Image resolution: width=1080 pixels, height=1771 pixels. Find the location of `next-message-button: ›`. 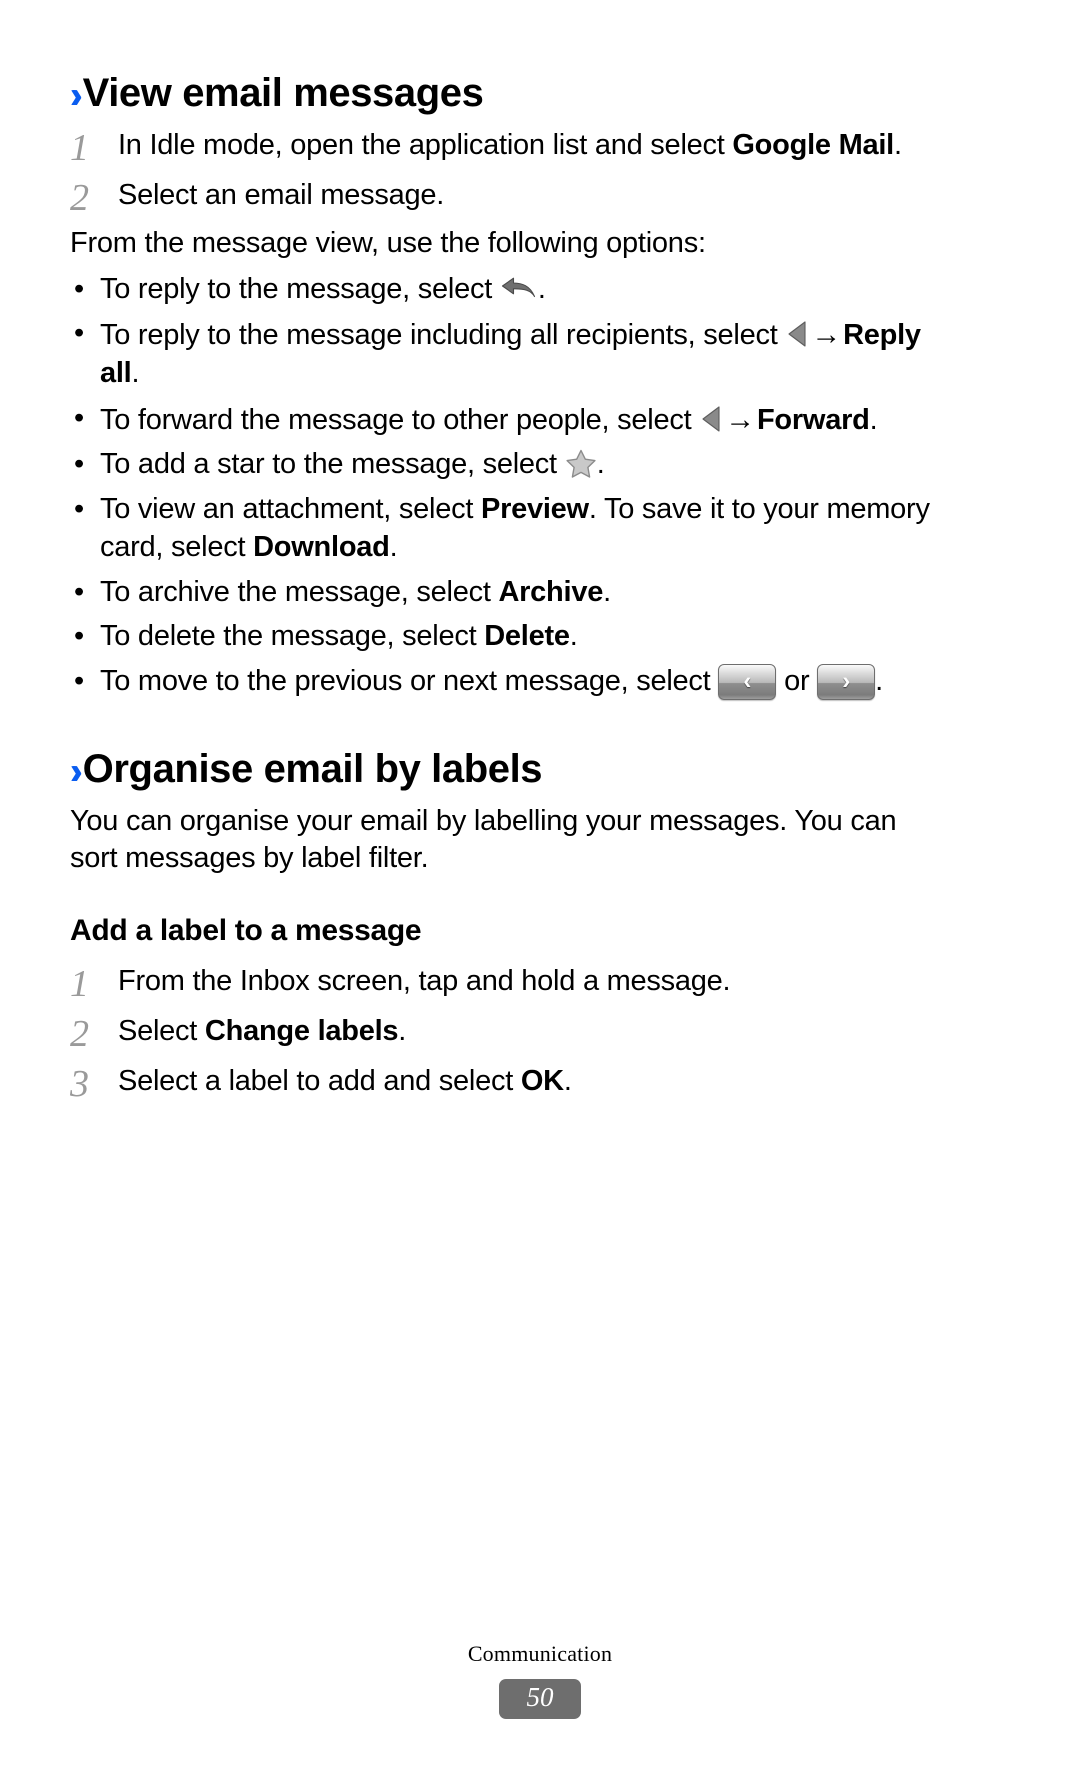

next-message-button: › is located at coordinates (846, 681).